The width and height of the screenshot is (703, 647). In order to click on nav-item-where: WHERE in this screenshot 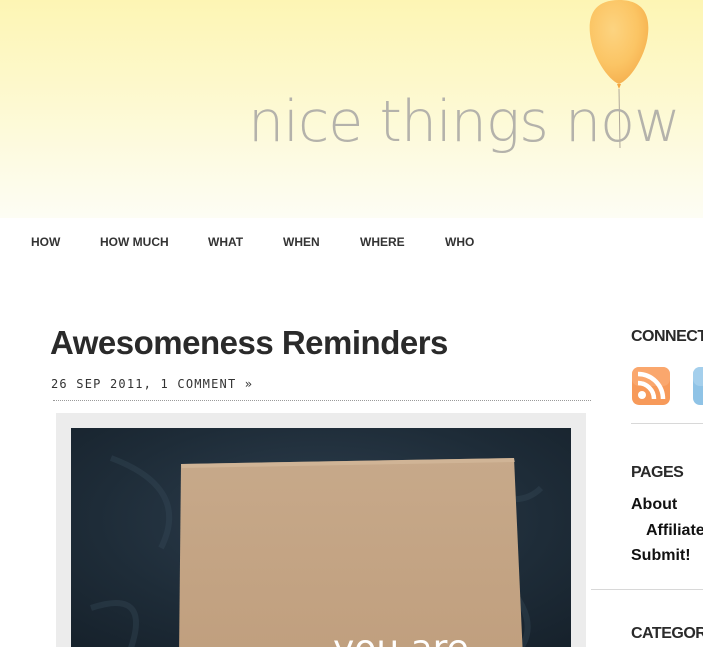, I will do `click(382, 242)`.